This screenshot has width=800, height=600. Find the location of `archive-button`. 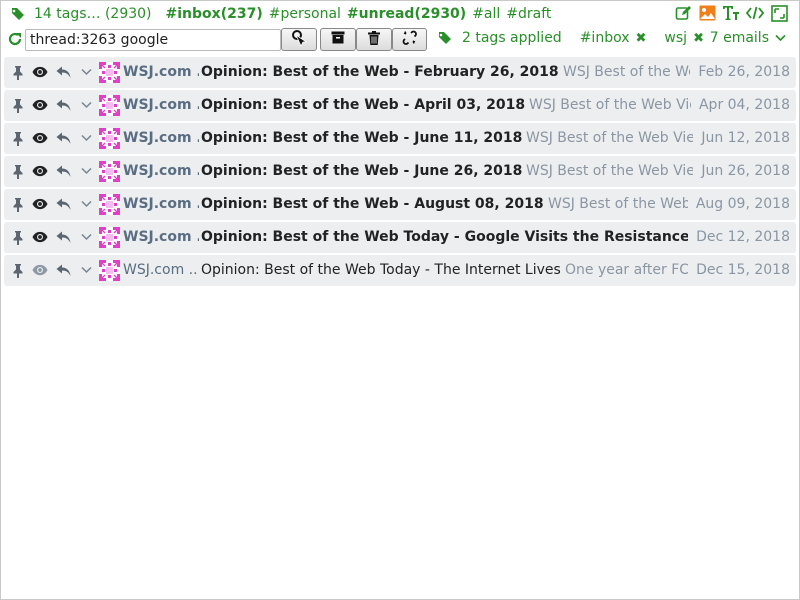

archive-button is located at coordinates (338, 39).